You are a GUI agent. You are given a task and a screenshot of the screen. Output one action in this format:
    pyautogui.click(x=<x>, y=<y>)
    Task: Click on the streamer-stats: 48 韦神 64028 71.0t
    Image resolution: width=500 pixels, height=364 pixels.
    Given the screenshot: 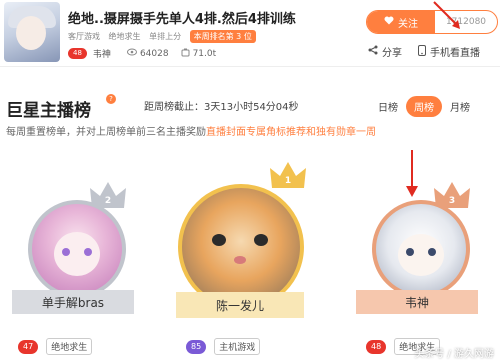 What is the action you would take?
    pyautogui.click(x=142, y=53)
    